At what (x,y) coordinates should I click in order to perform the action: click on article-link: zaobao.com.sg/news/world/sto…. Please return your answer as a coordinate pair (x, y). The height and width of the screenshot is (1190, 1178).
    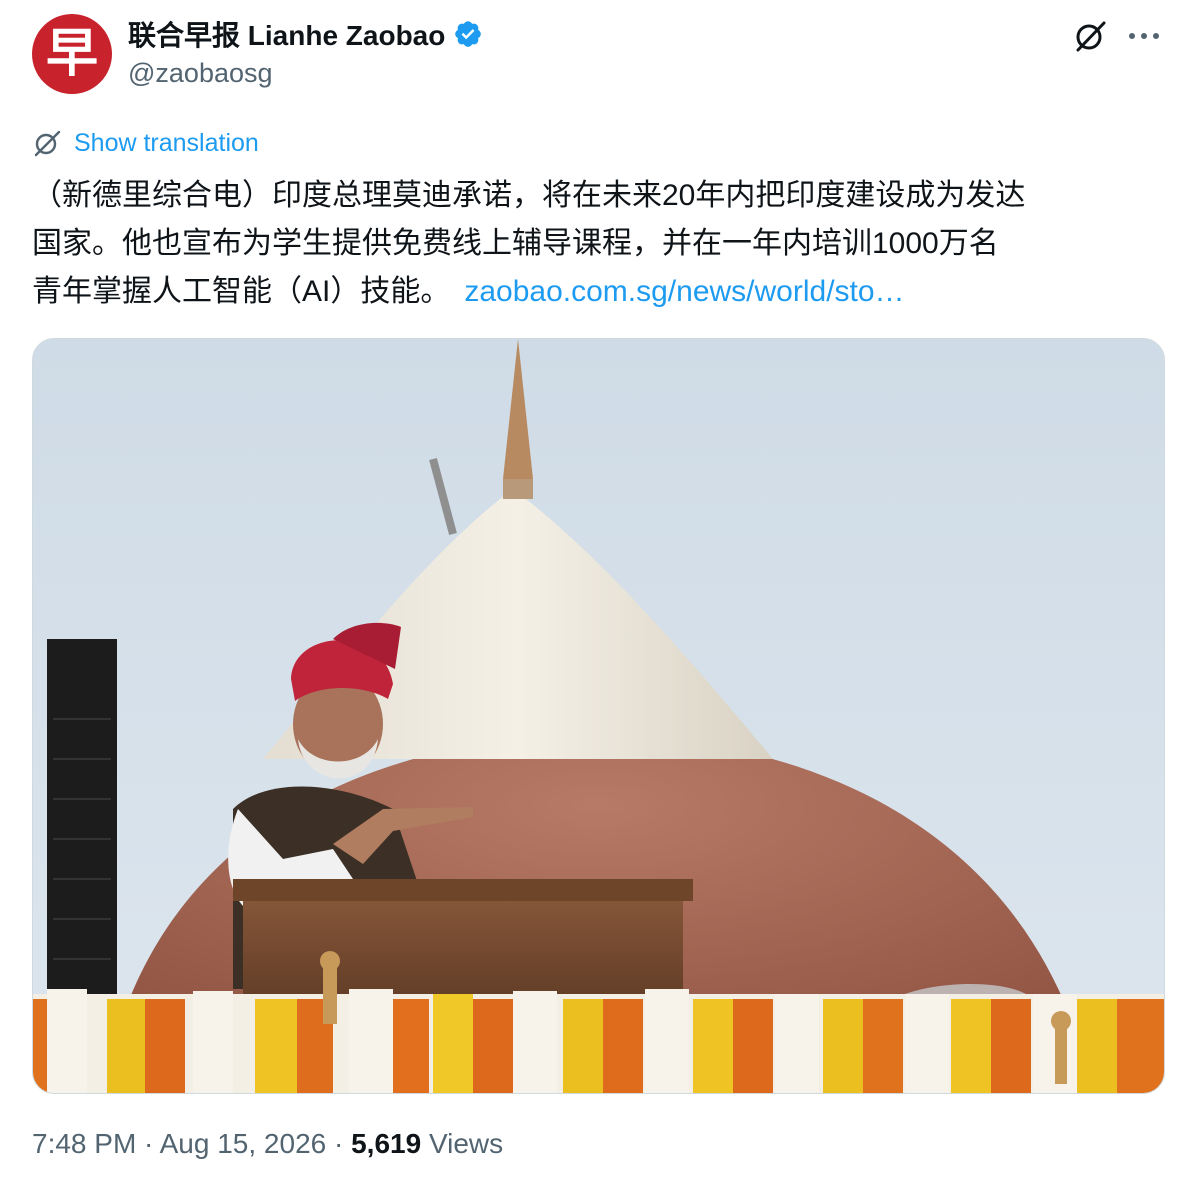
    Looking at the image, I should click on (684, 291).